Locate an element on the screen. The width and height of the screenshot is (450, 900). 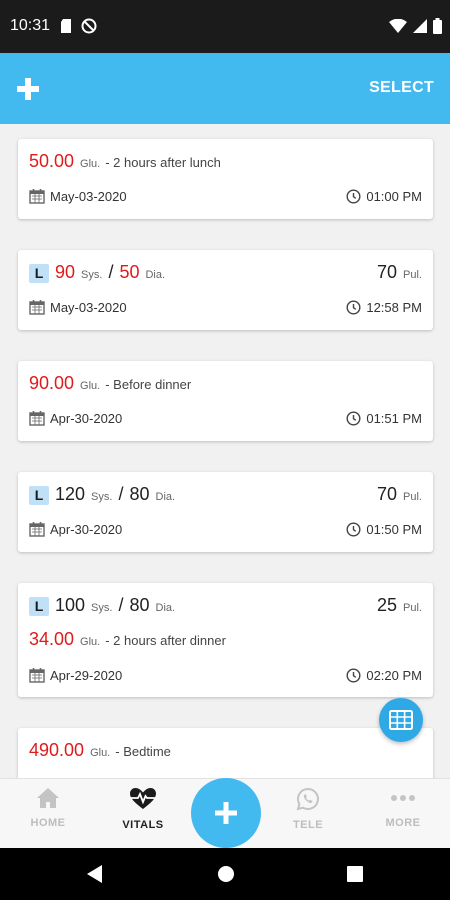
plus-icon is located at coordinates (226, 813).